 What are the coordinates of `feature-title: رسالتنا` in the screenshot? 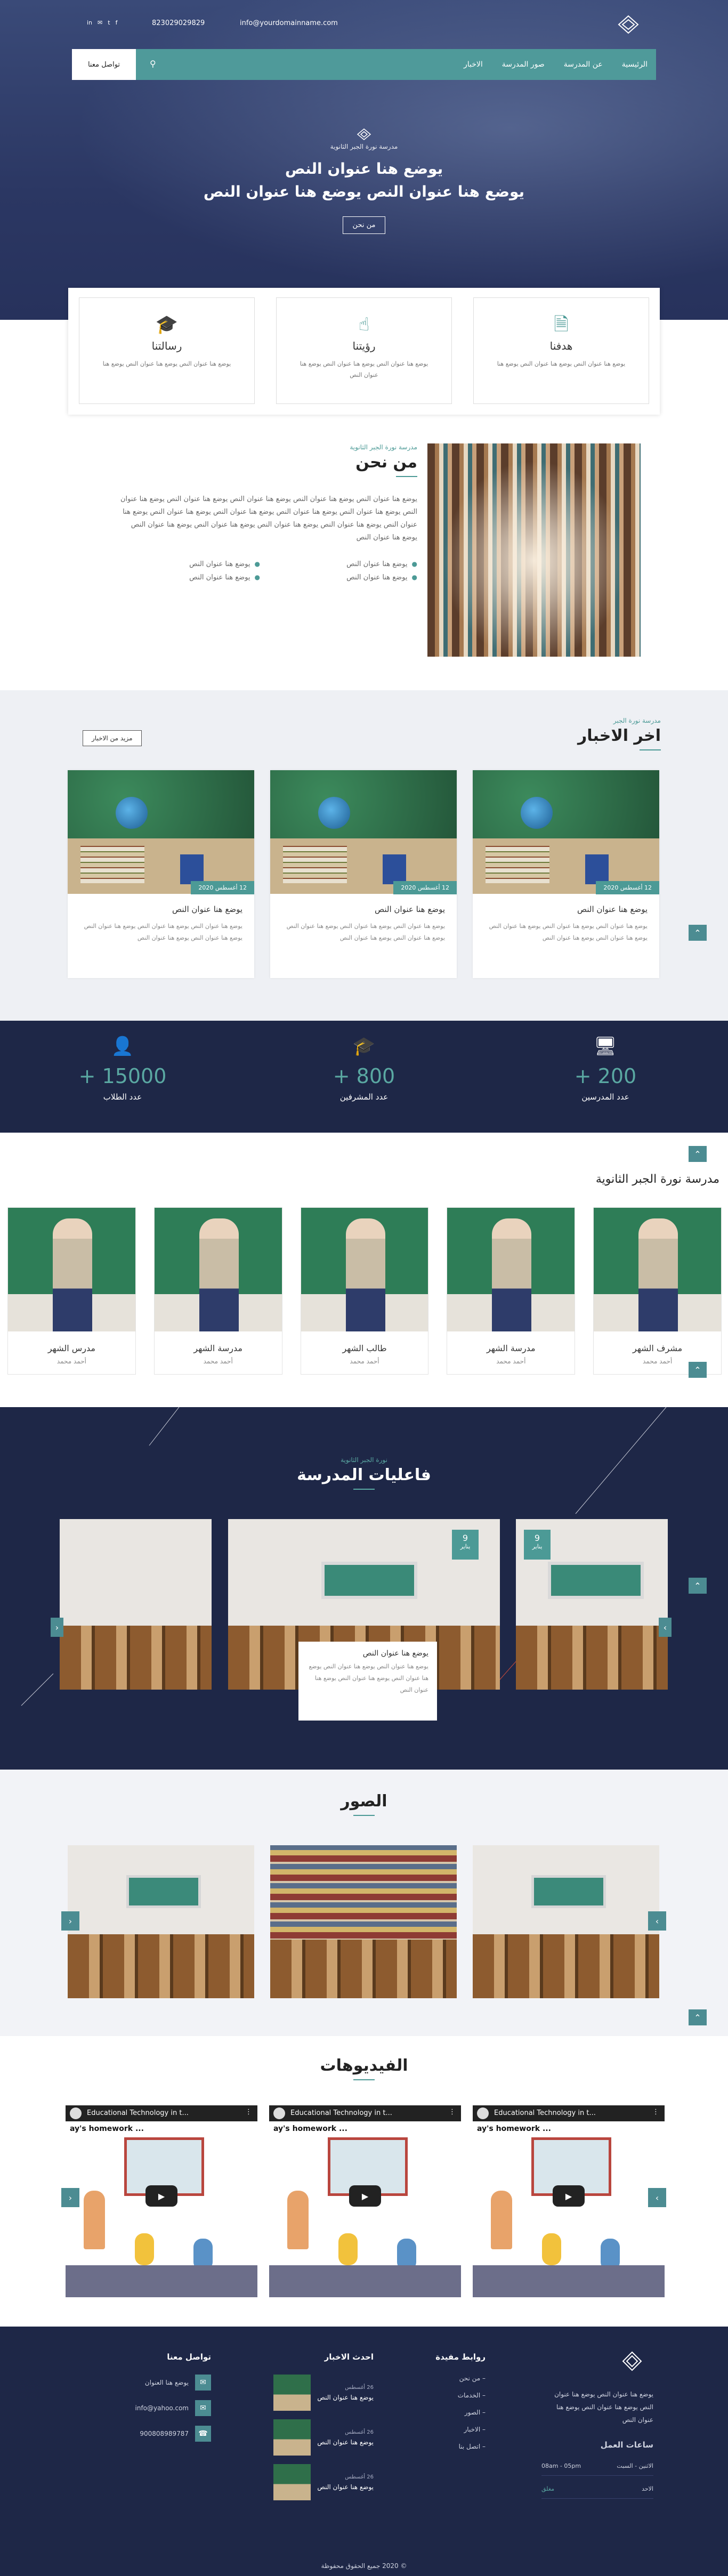 It's located at (167, 346).